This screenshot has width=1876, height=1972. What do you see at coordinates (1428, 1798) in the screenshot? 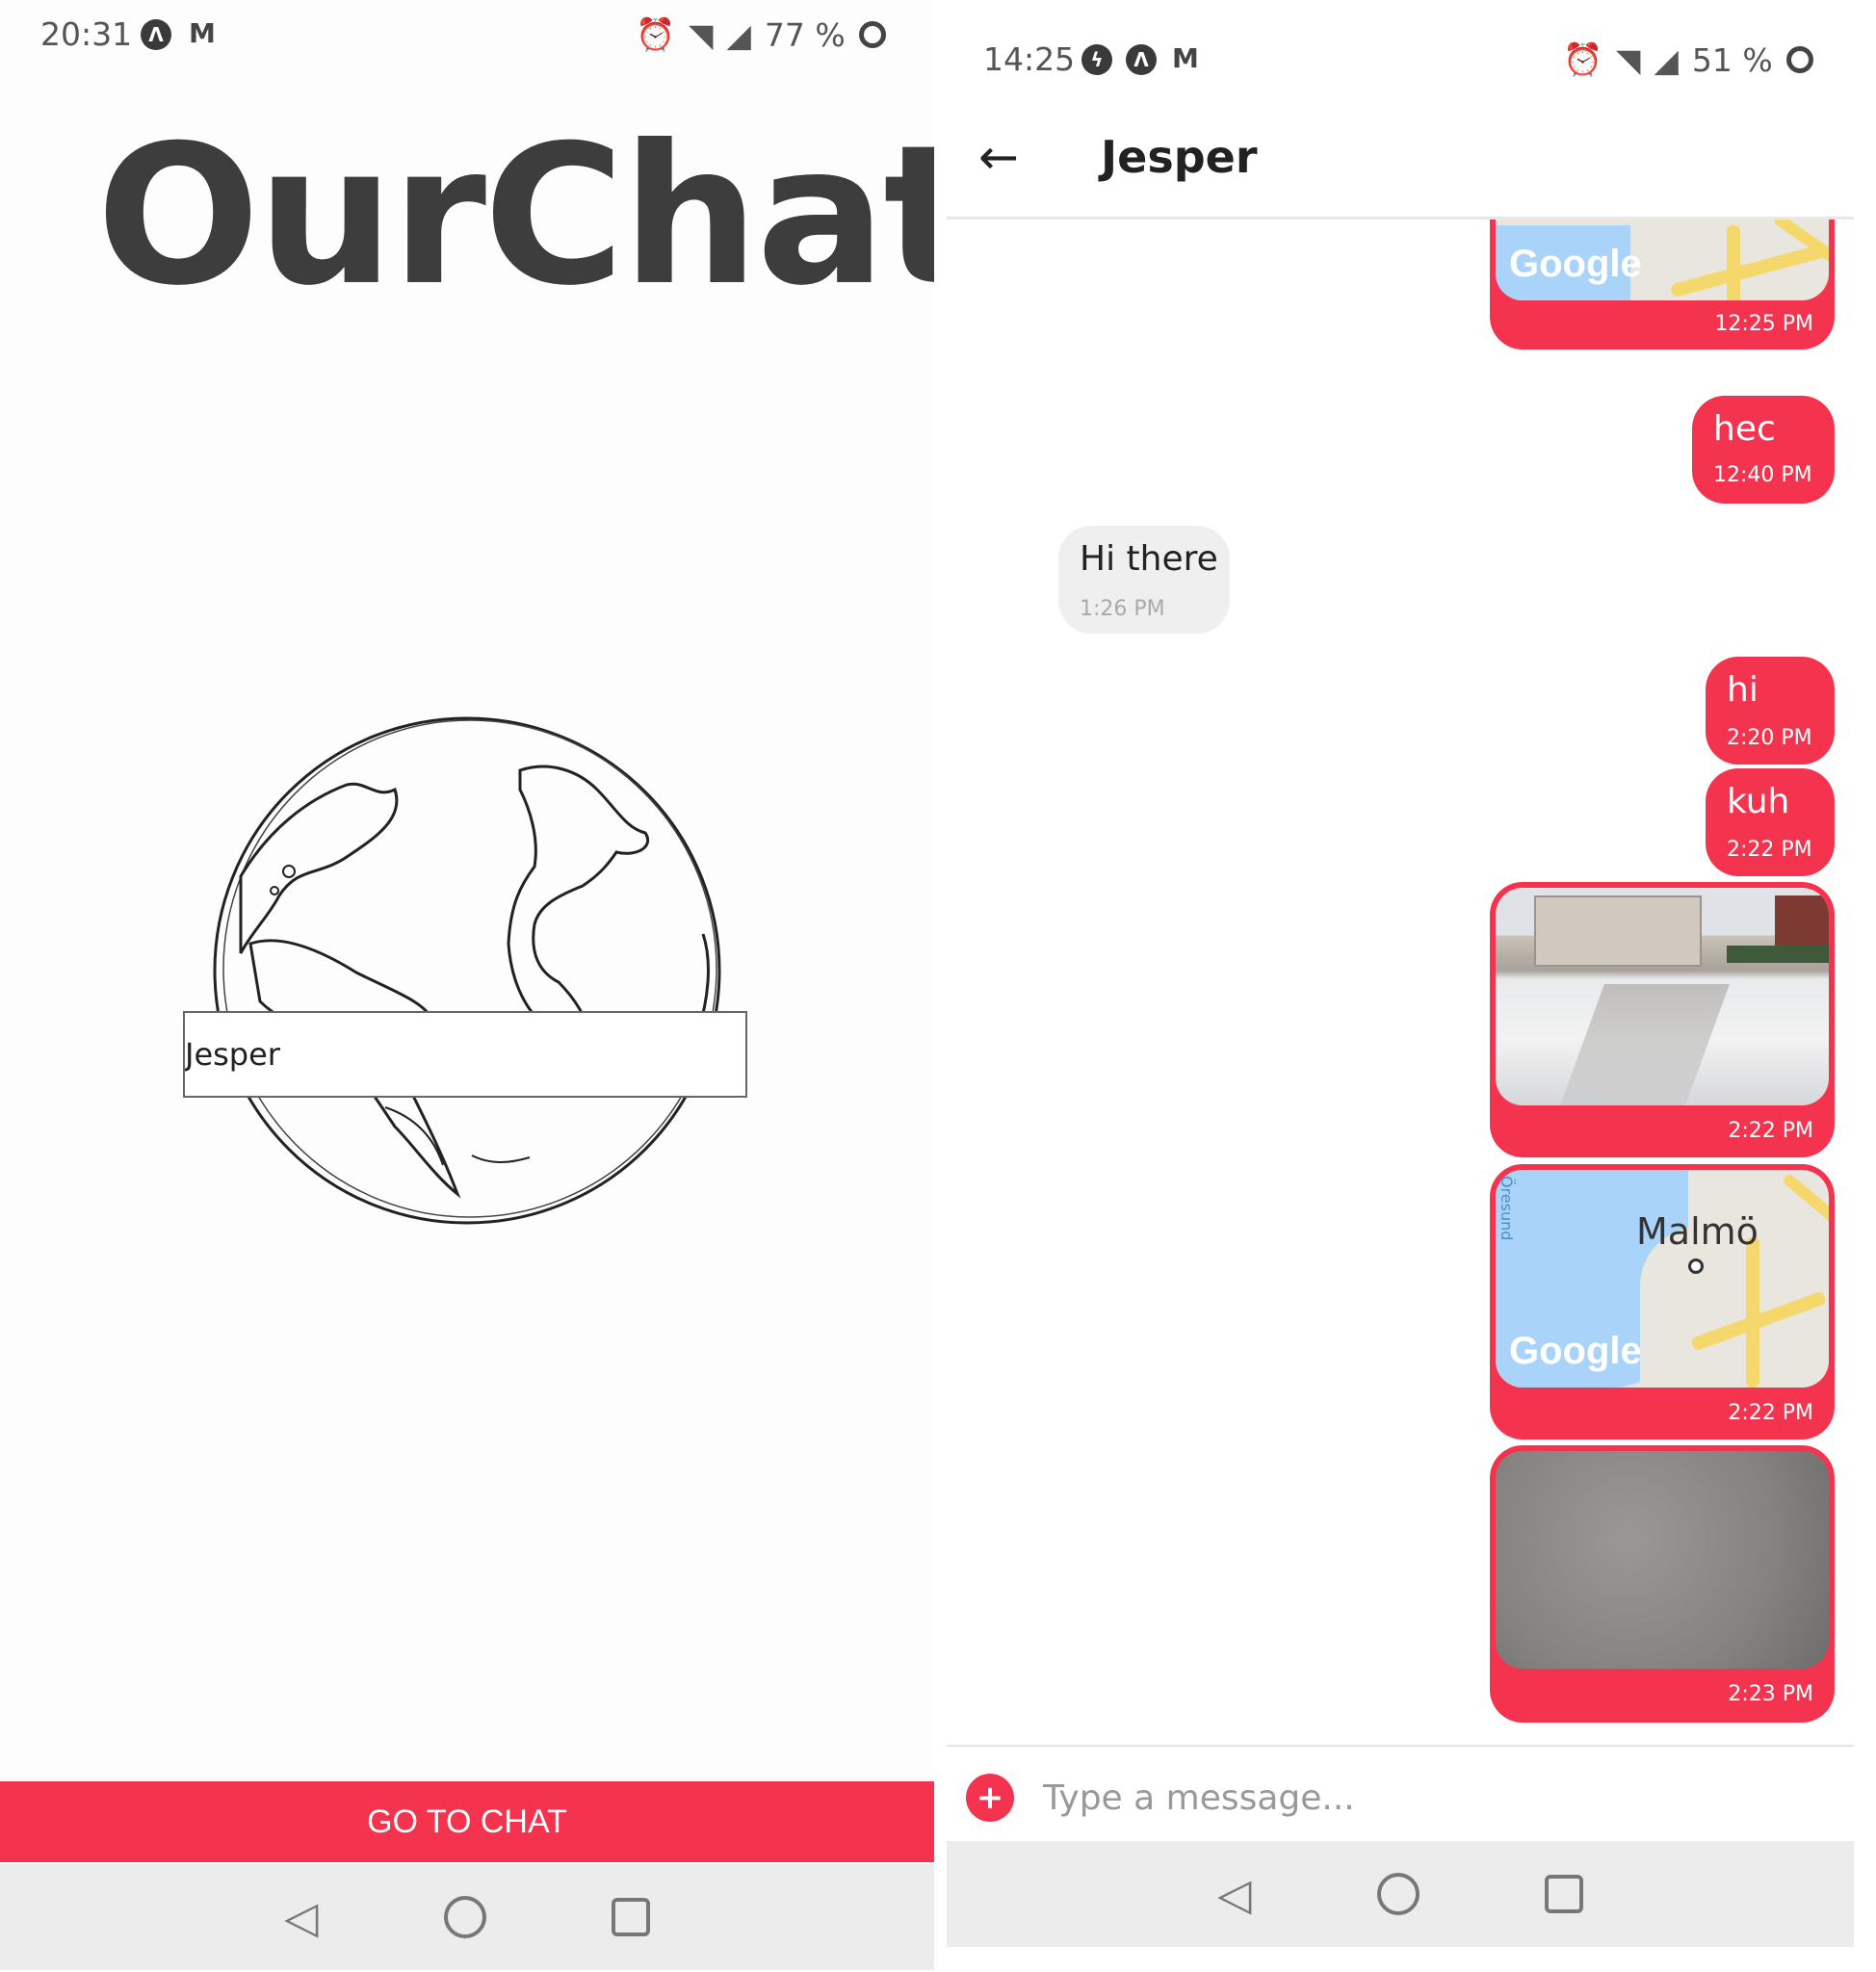
I see `message-input` at bounding box center [1428, 1798].